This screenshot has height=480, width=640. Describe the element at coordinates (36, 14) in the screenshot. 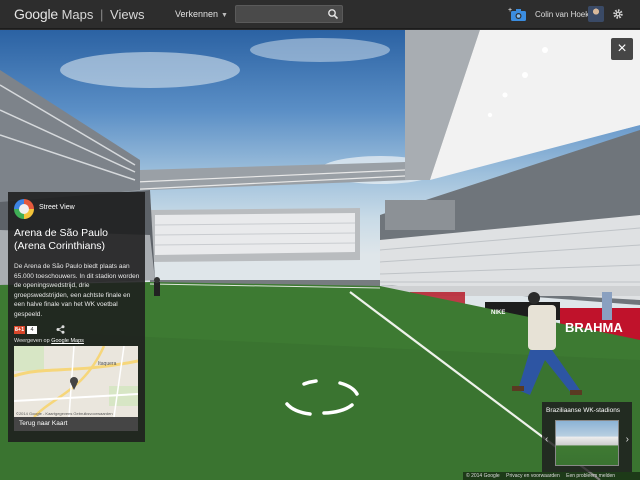

I see `brand-google: Google` at that location.